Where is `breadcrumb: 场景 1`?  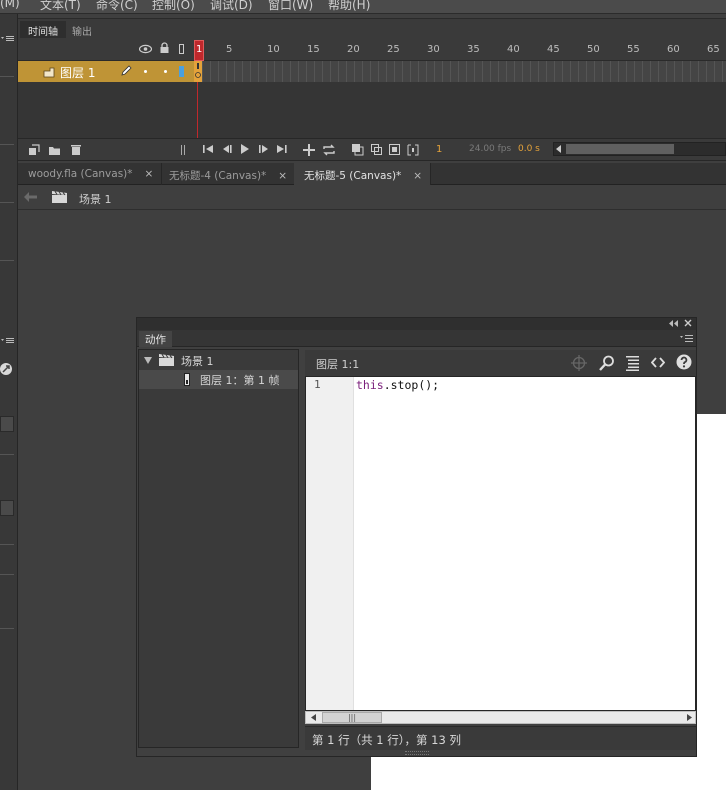 breadcrumb: 场景 1 is located at coordinates (372, 197).